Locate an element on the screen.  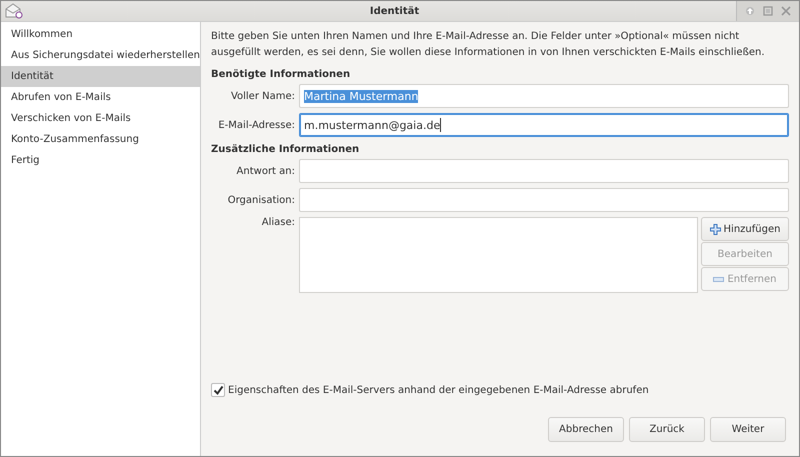
dialog-button: Abbrechen is located at coordinates (586, 429).